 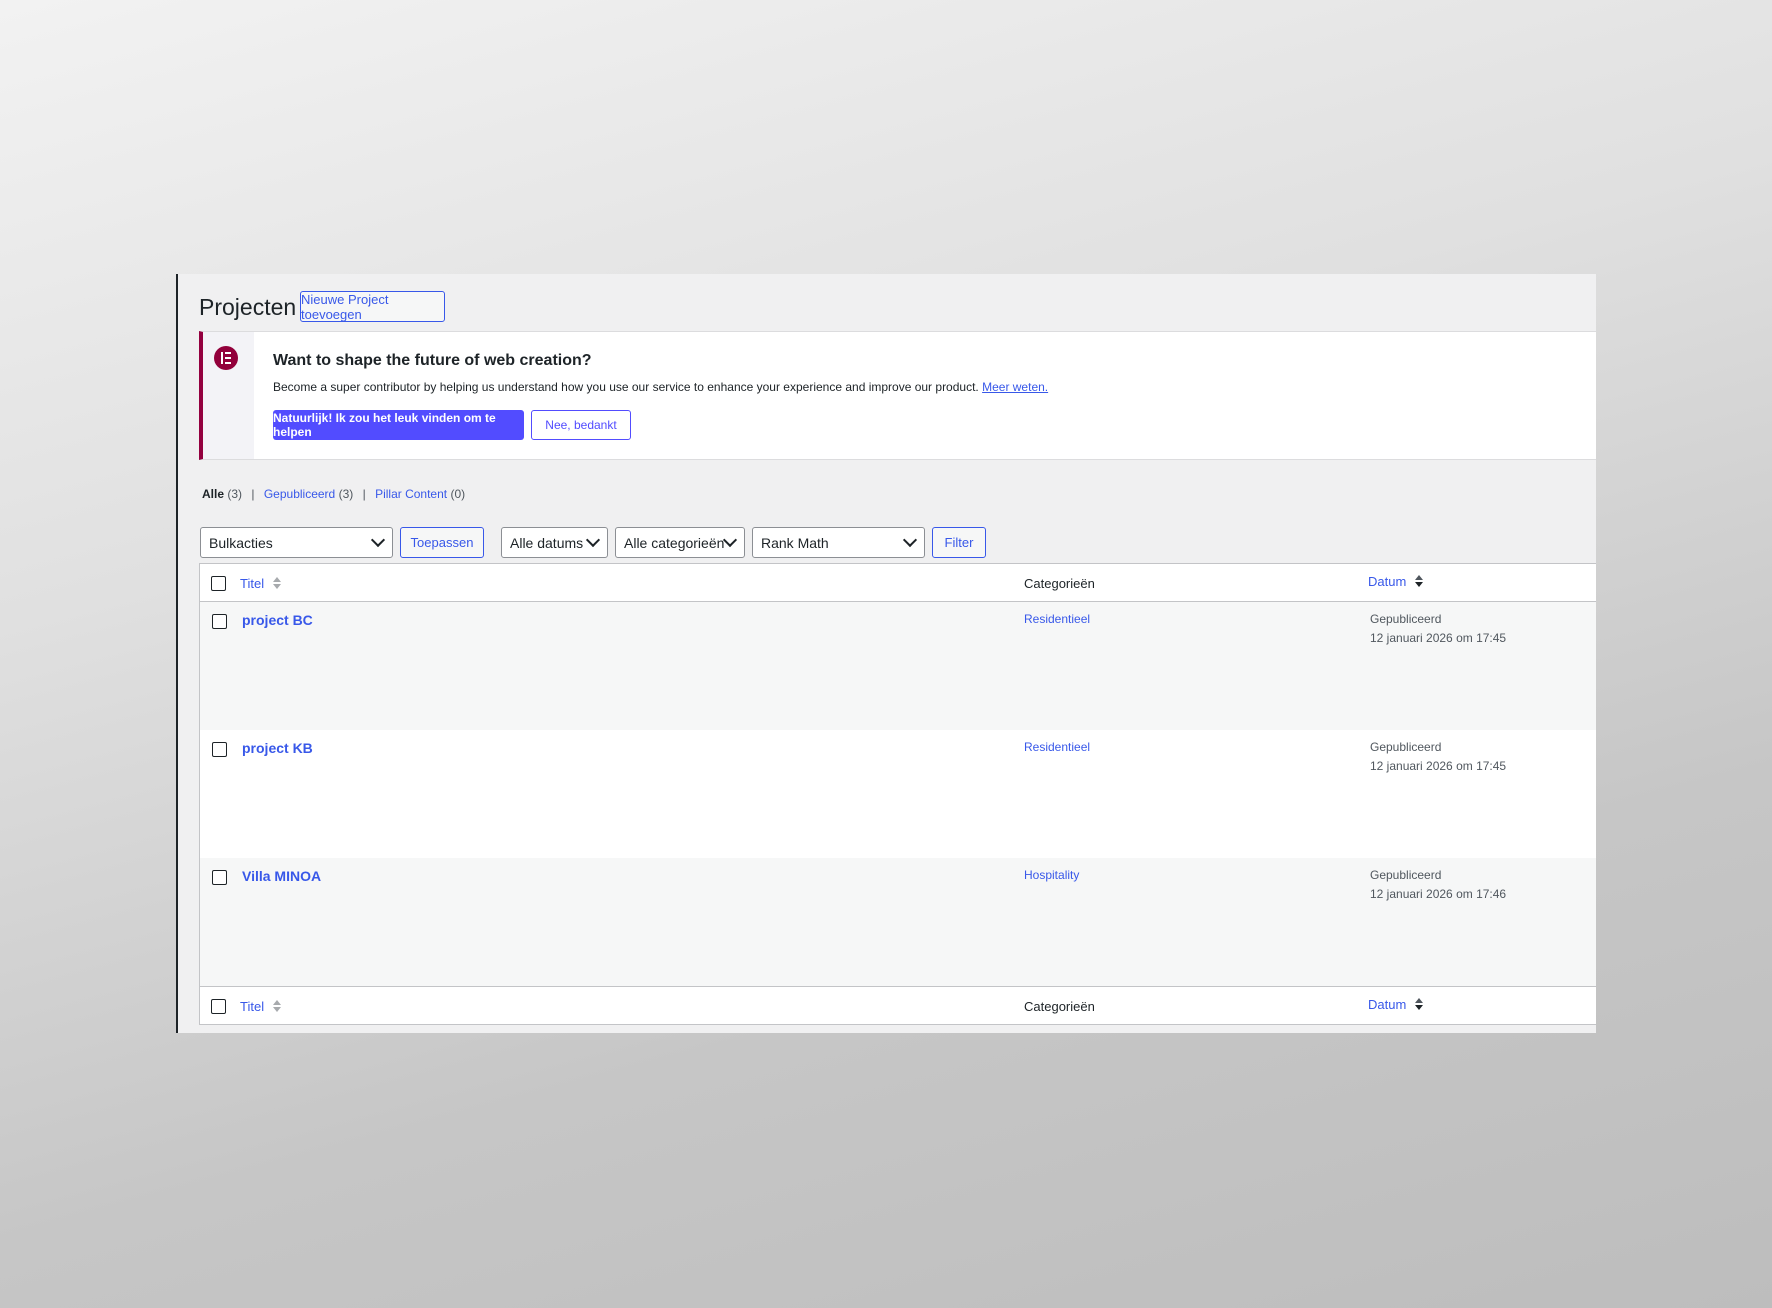 What do you see at coordinates (1438, 894) in the screenshot?
I see `row-date: 12 januari 2026 om 17:46` at bounding box center [1438, 894].